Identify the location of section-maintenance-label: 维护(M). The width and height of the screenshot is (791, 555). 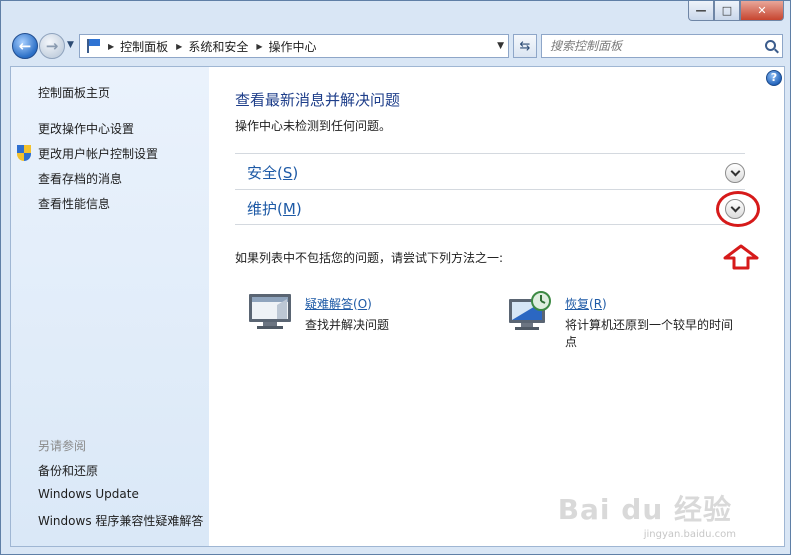
(274, 208).